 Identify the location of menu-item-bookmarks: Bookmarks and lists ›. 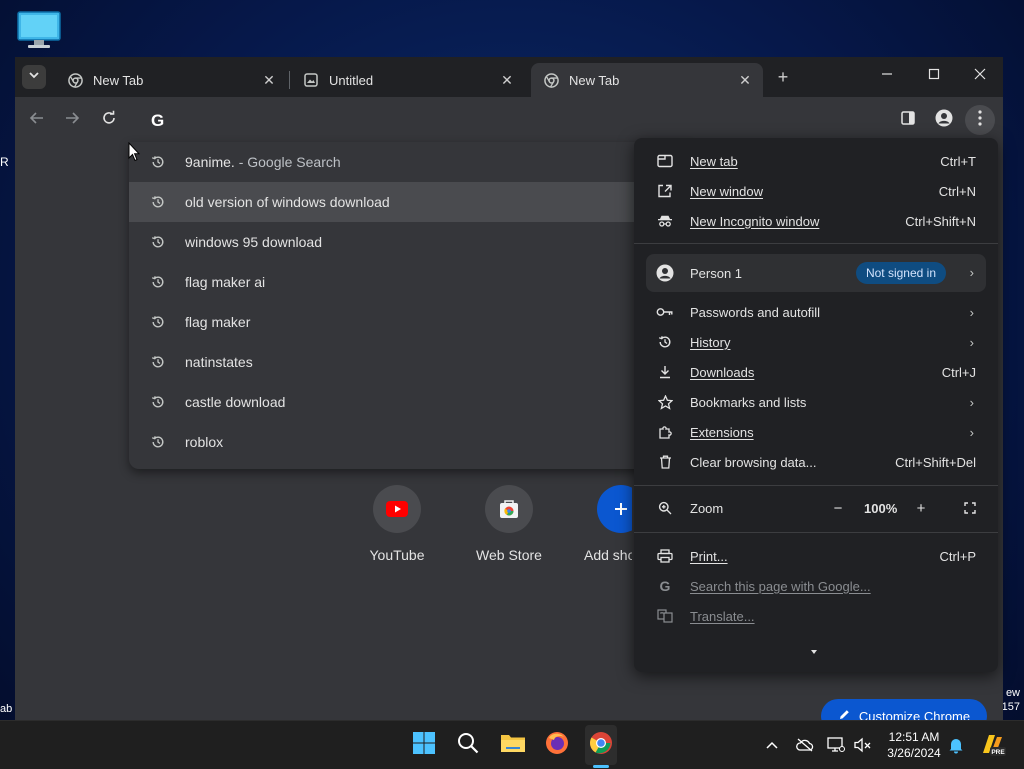
(816, 402).